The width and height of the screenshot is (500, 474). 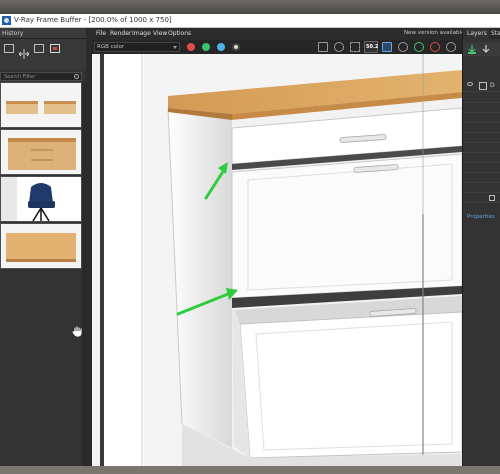 I want to click on menu-options: Options, so click(x=179, y=33).